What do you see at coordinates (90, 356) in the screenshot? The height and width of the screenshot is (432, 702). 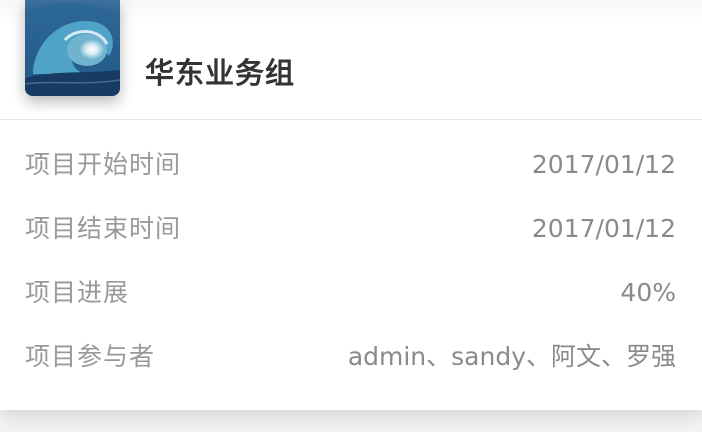 I see `participants-label: 项目参与者` at bounding box center [90, 356].